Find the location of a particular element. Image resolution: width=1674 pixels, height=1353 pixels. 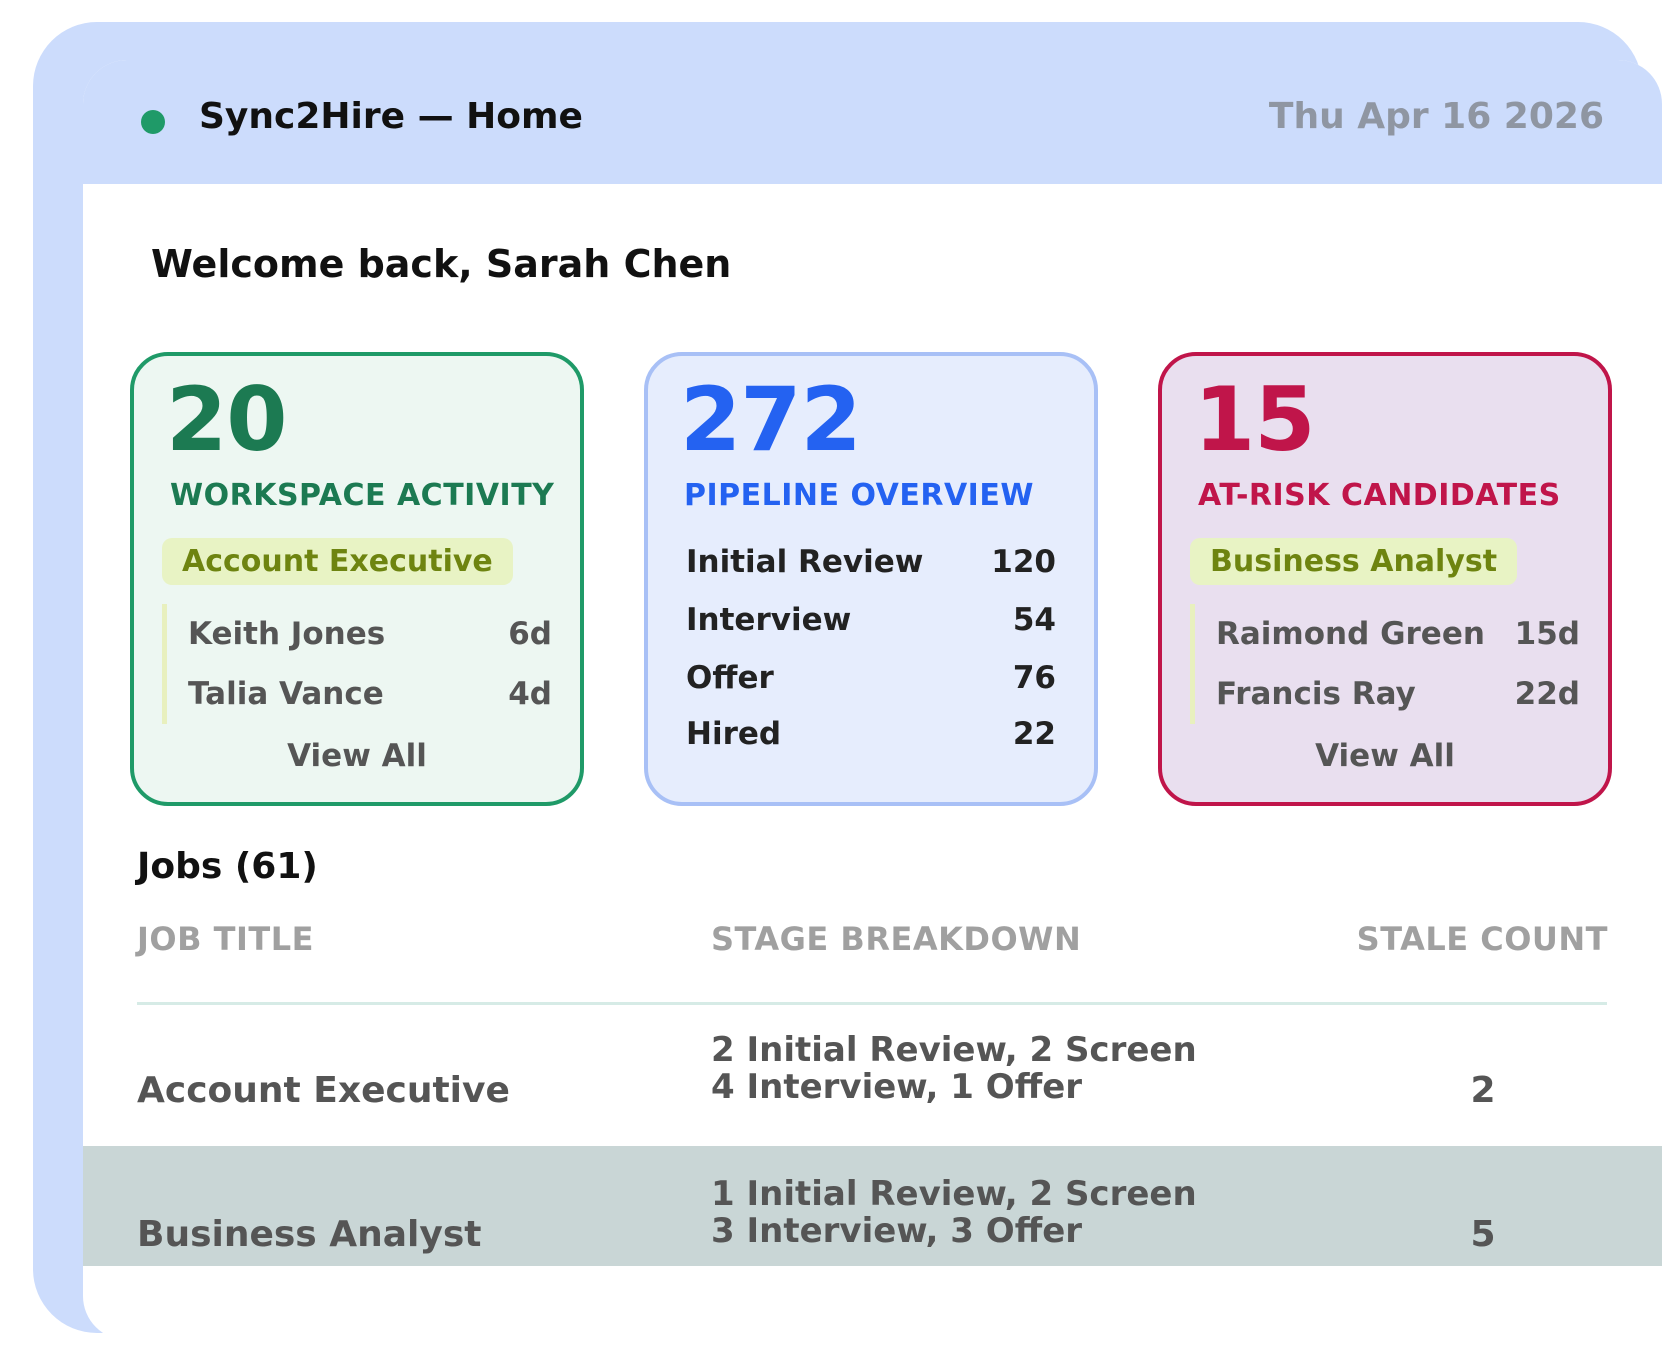

stage-count: 120 is located at coordinates (1023, 562).